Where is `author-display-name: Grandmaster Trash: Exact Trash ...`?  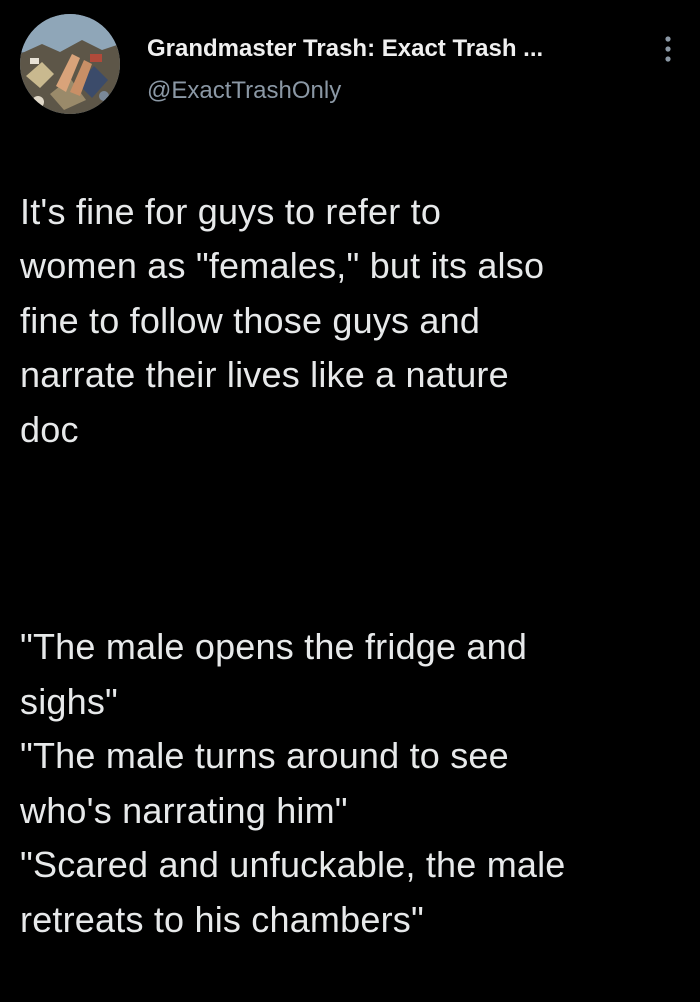
author-display-name: Grandmaster Trash: Exact Trash ... is located at coordinates (407, 49).